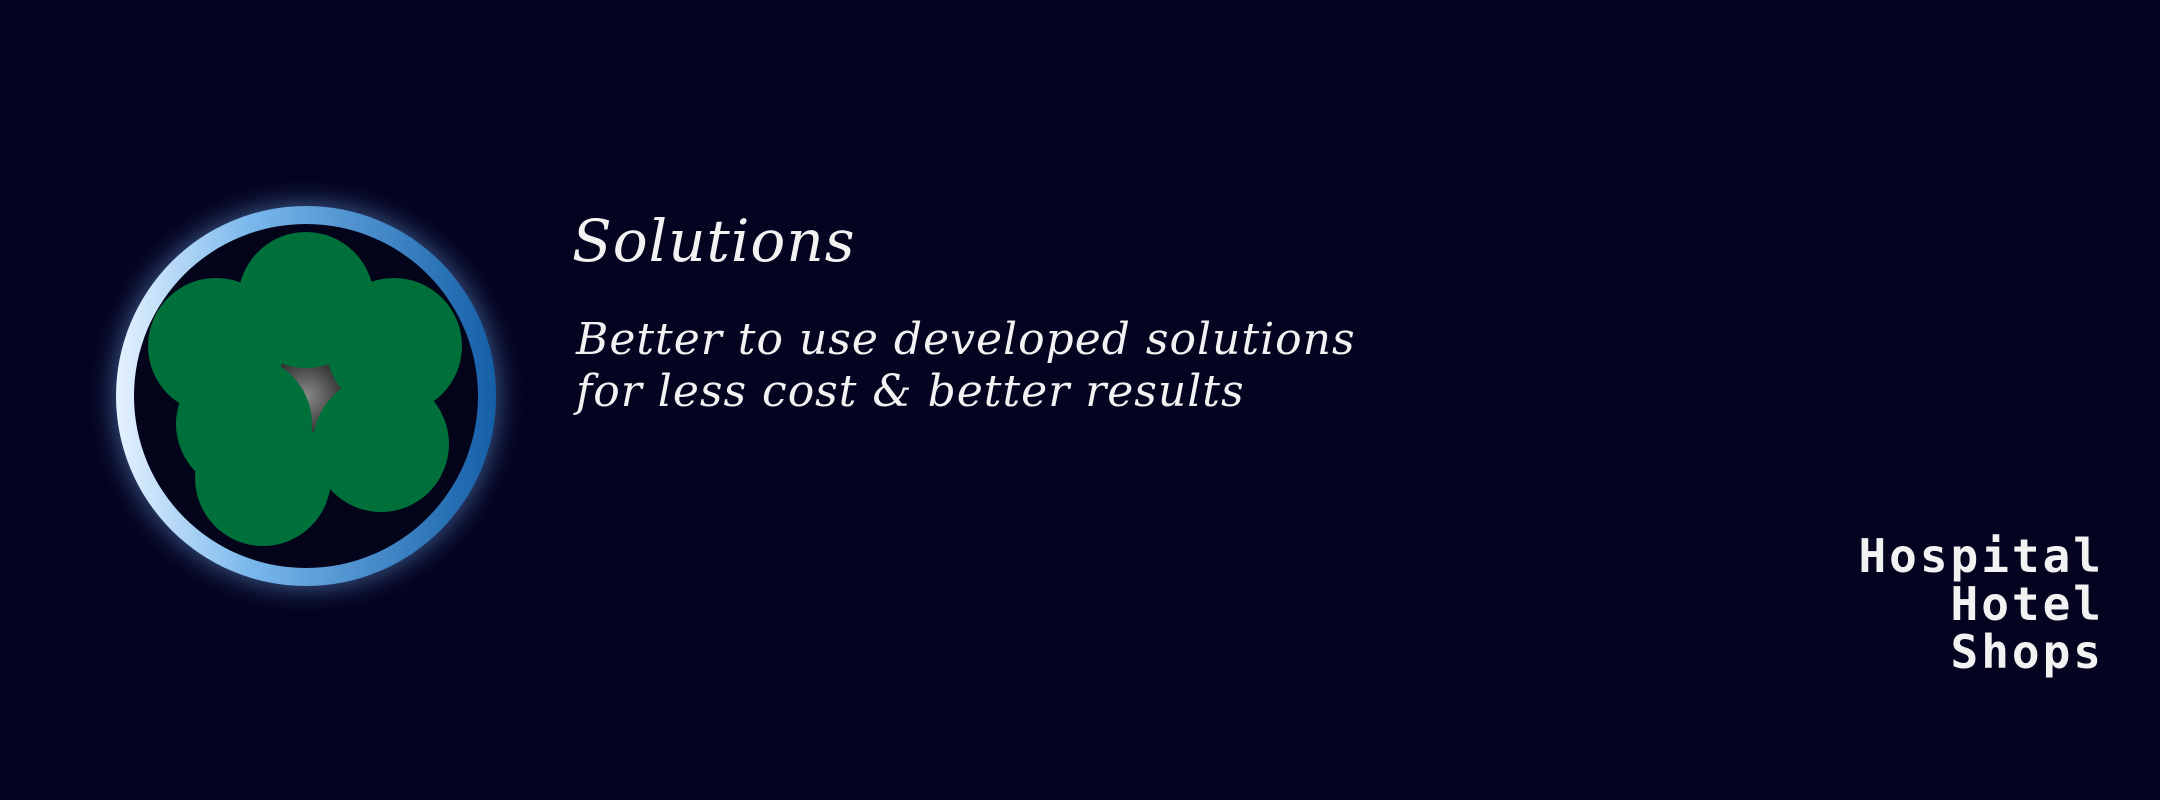 Image resolution: width=2160 pixels, height=800 pixels. I want to click on tagline-line: Better to use developed solutions, so click(966, 339).